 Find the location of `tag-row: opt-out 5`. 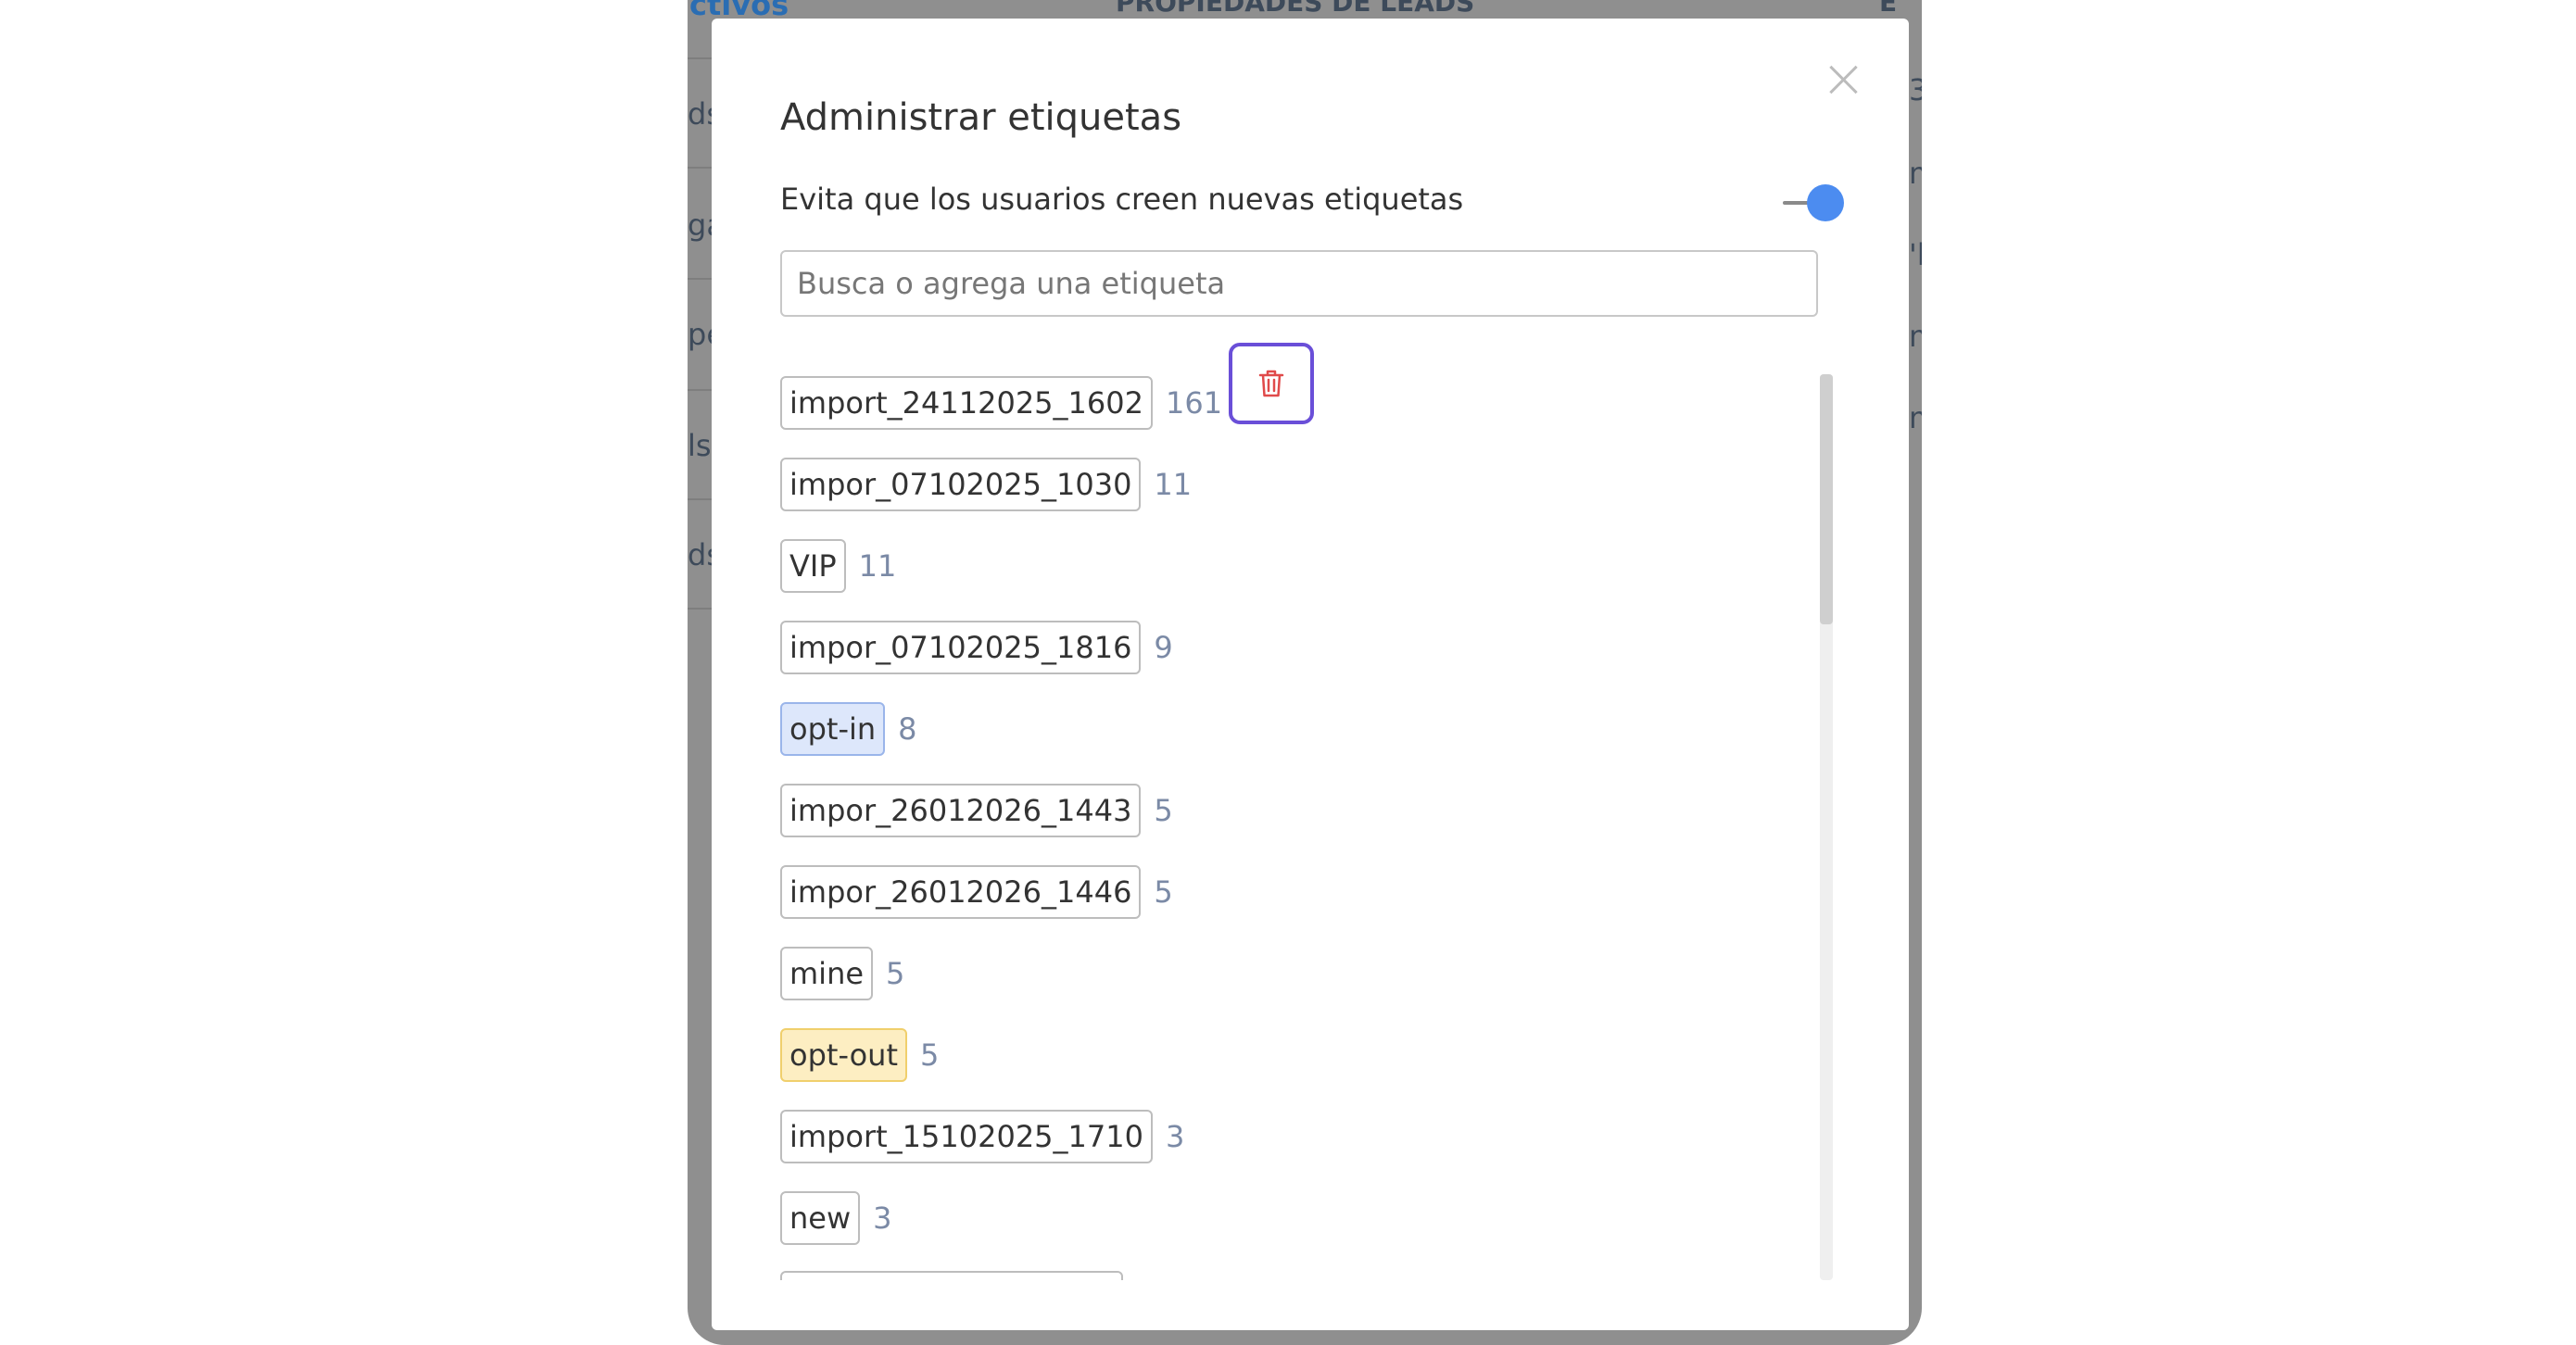

tag-row: opt-out 5 is located at coordinates (859, 1055).